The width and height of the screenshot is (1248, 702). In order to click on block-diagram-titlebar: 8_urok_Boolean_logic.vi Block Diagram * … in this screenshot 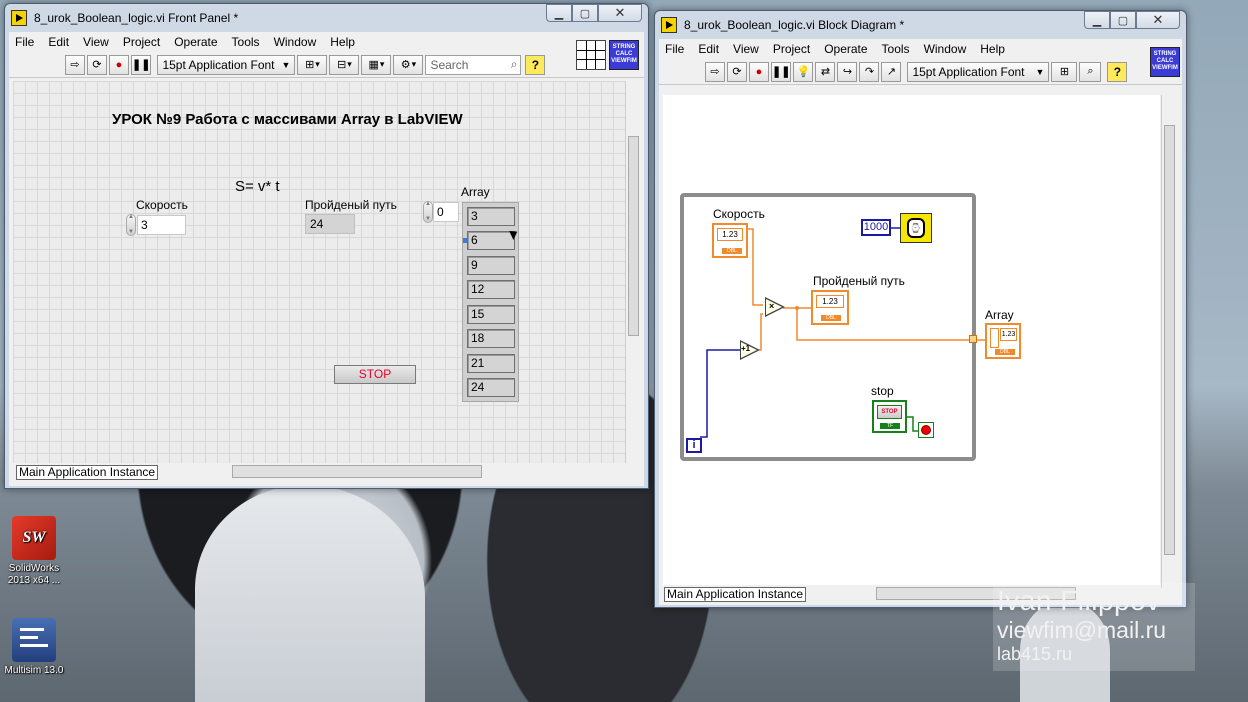, I will do `click(920, 25)`.